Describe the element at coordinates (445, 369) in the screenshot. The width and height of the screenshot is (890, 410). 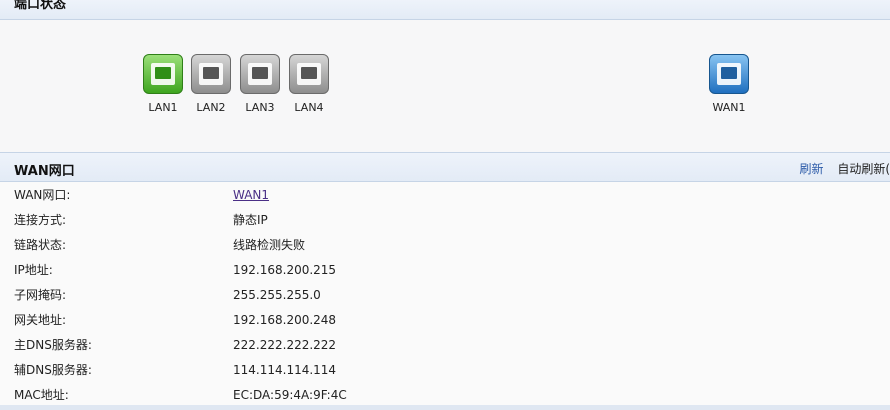
I see `table-row: 辅DNS服务器: 114.114.114.114` at that location.